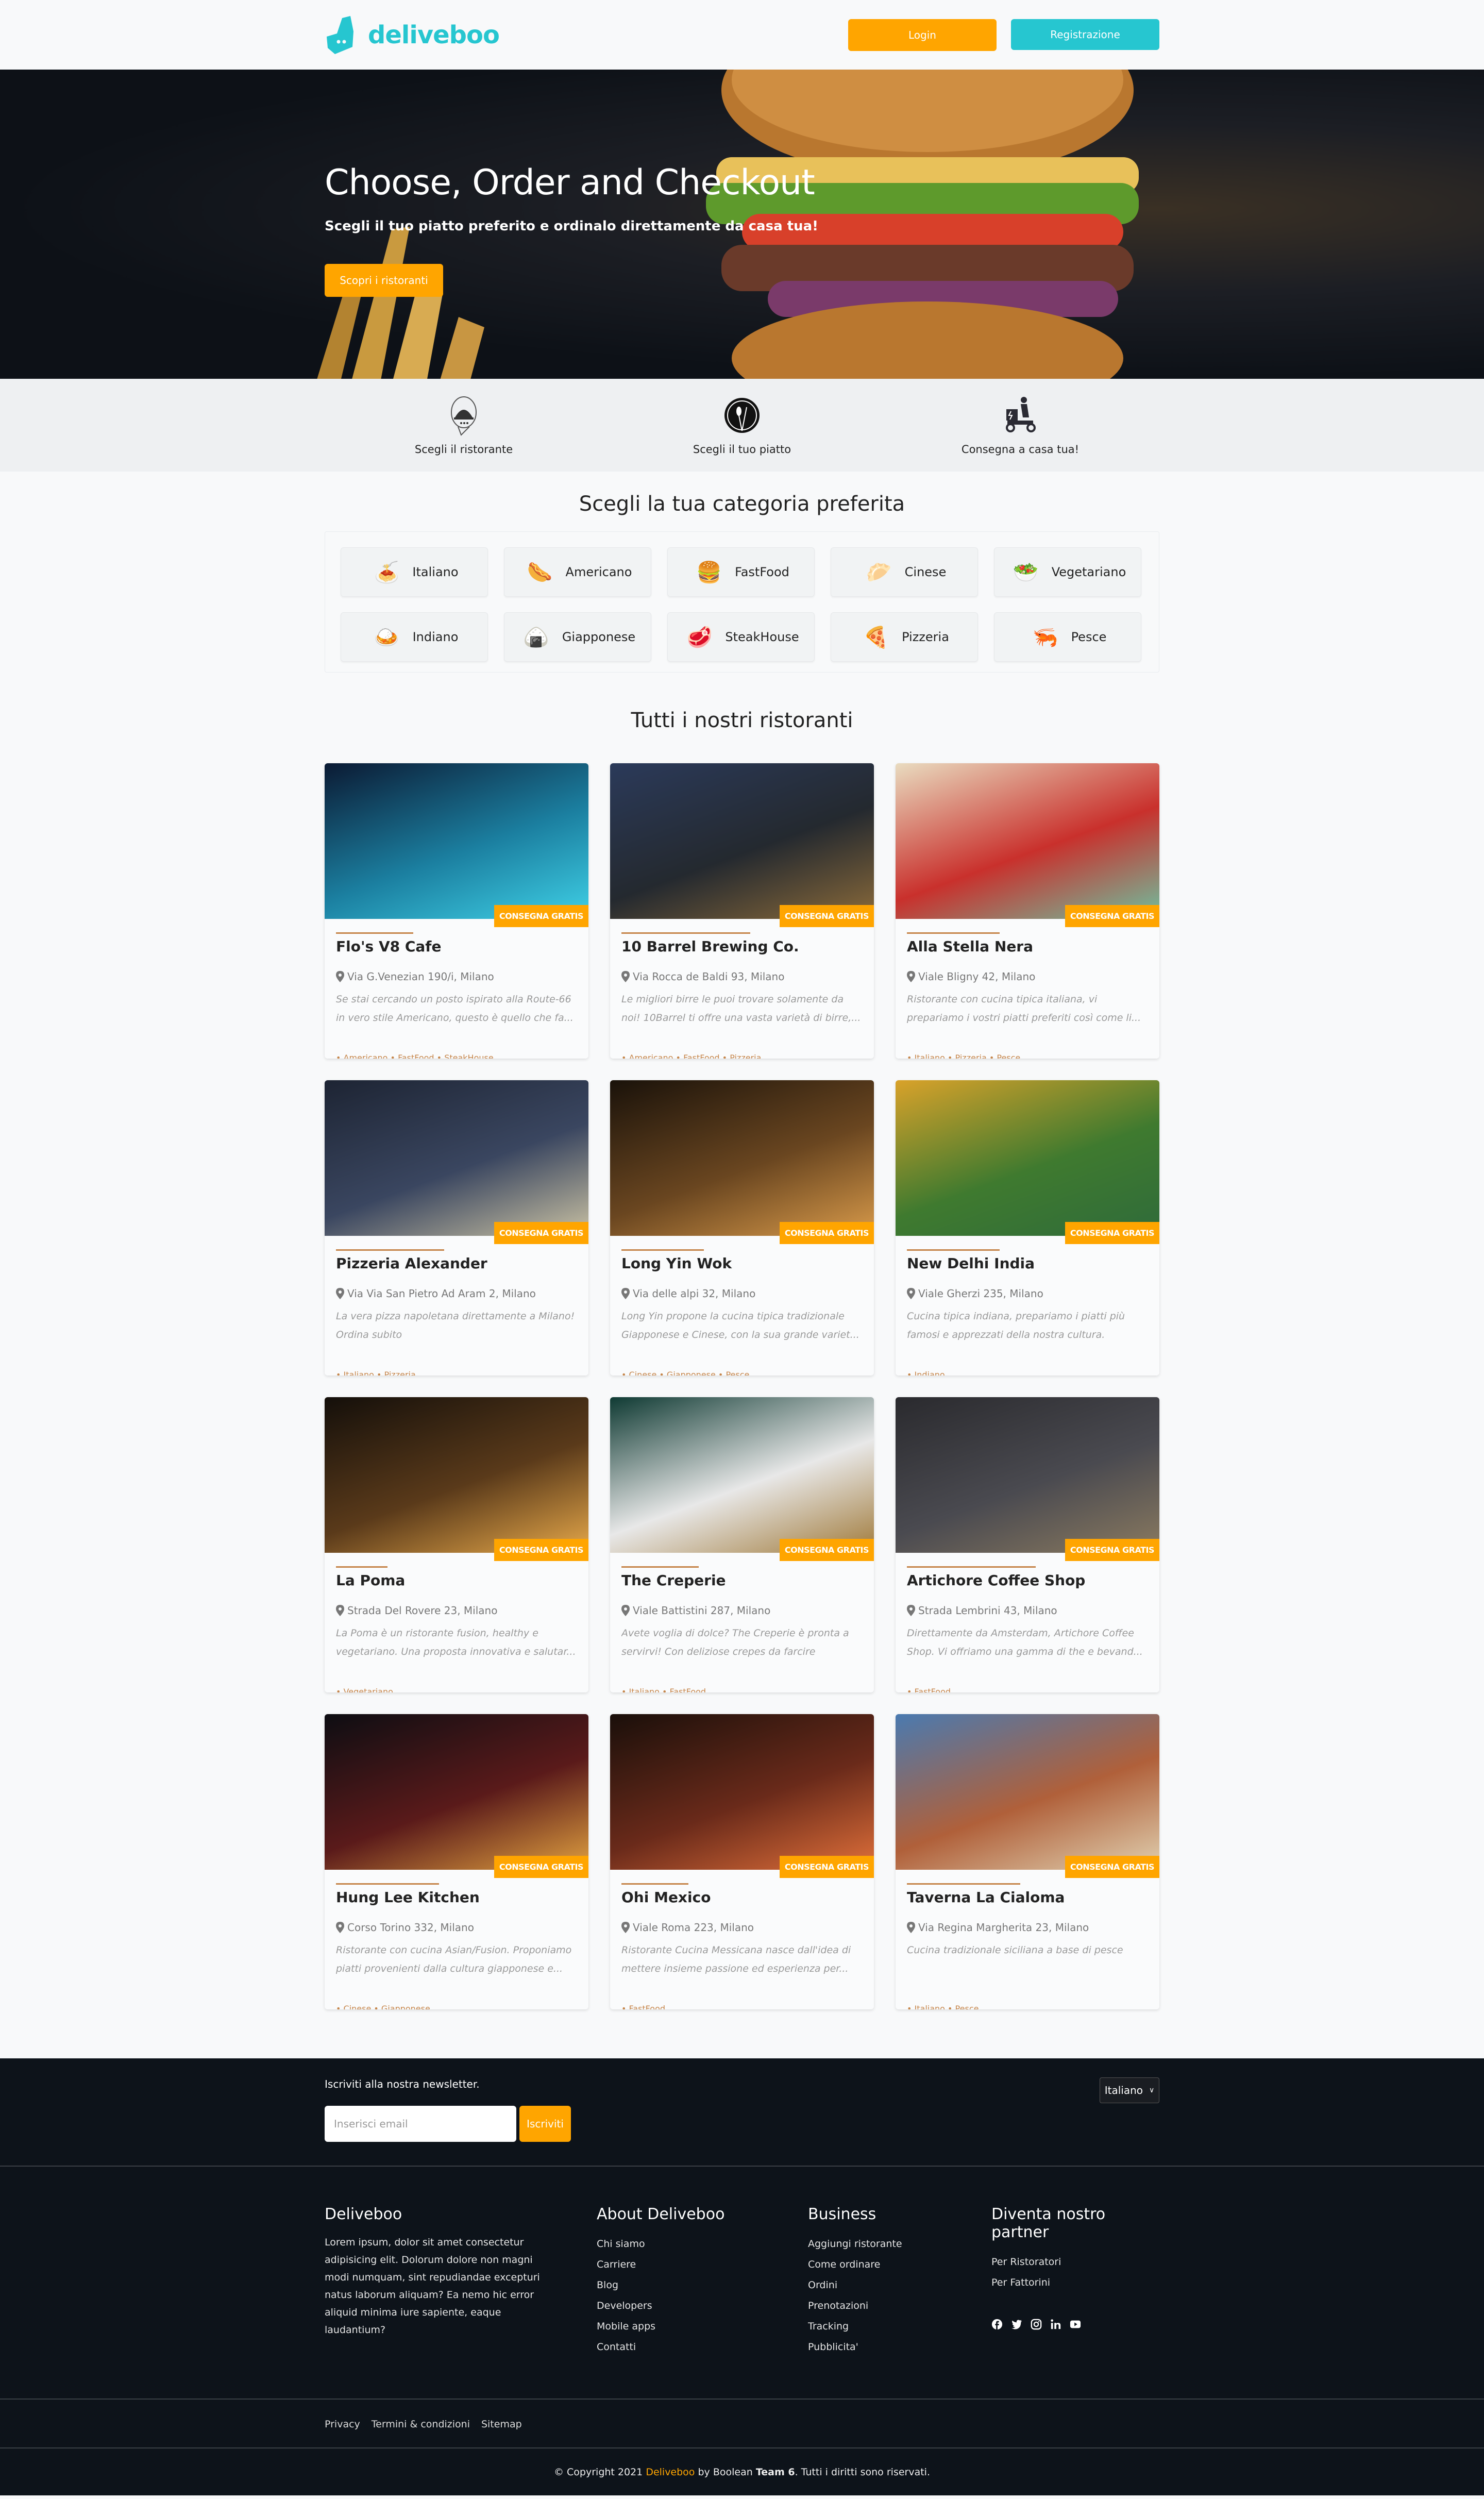 This screenshot has width=1484, height=2499. I want to click on restaurant-tags: • Cinese • Giapponese, so click(383, 2006).